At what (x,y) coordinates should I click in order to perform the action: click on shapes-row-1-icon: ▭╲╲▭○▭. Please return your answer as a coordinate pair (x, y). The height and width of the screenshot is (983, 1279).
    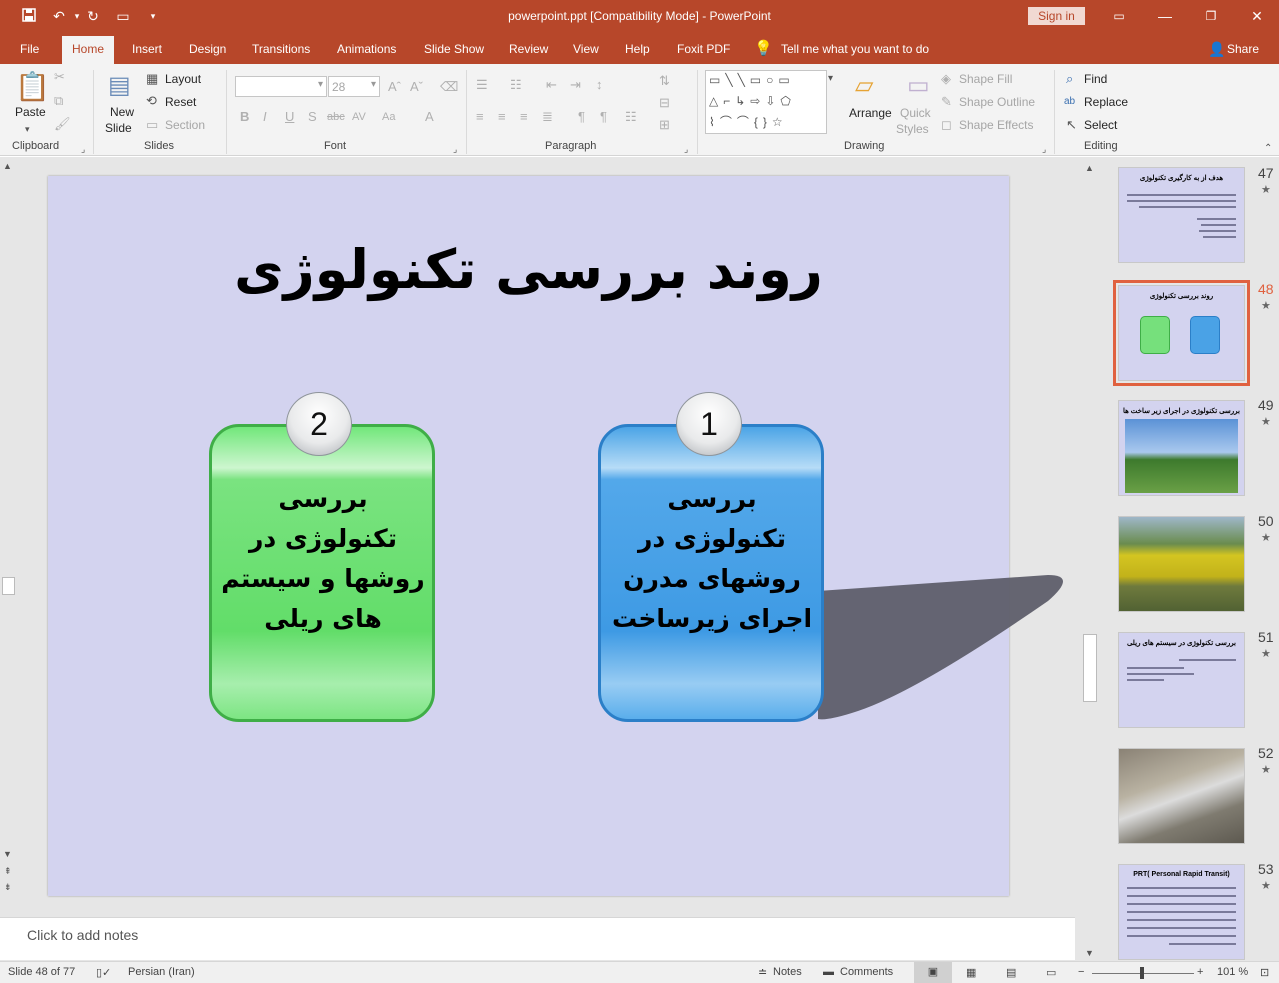
    Looking at the image, I should click on (752, 80).